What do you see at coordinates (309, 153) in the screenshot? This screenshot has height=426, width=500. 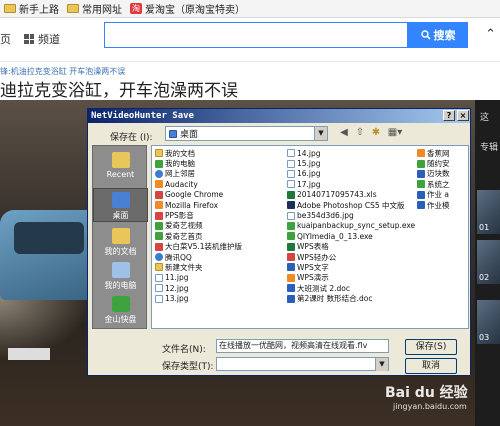 I see `file-name: 14.jpg` at bounding box center [309, 153].